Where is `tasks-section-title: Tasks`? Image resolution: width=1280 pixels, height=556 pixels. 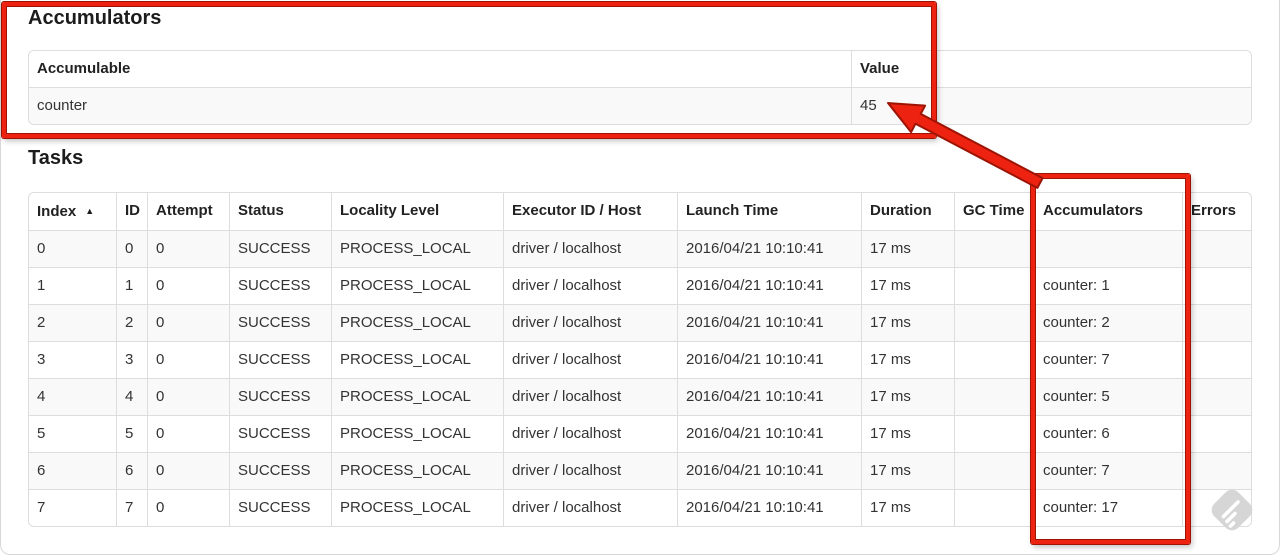 tasks-section-title: Tasks is located at coordinates (56, 158).